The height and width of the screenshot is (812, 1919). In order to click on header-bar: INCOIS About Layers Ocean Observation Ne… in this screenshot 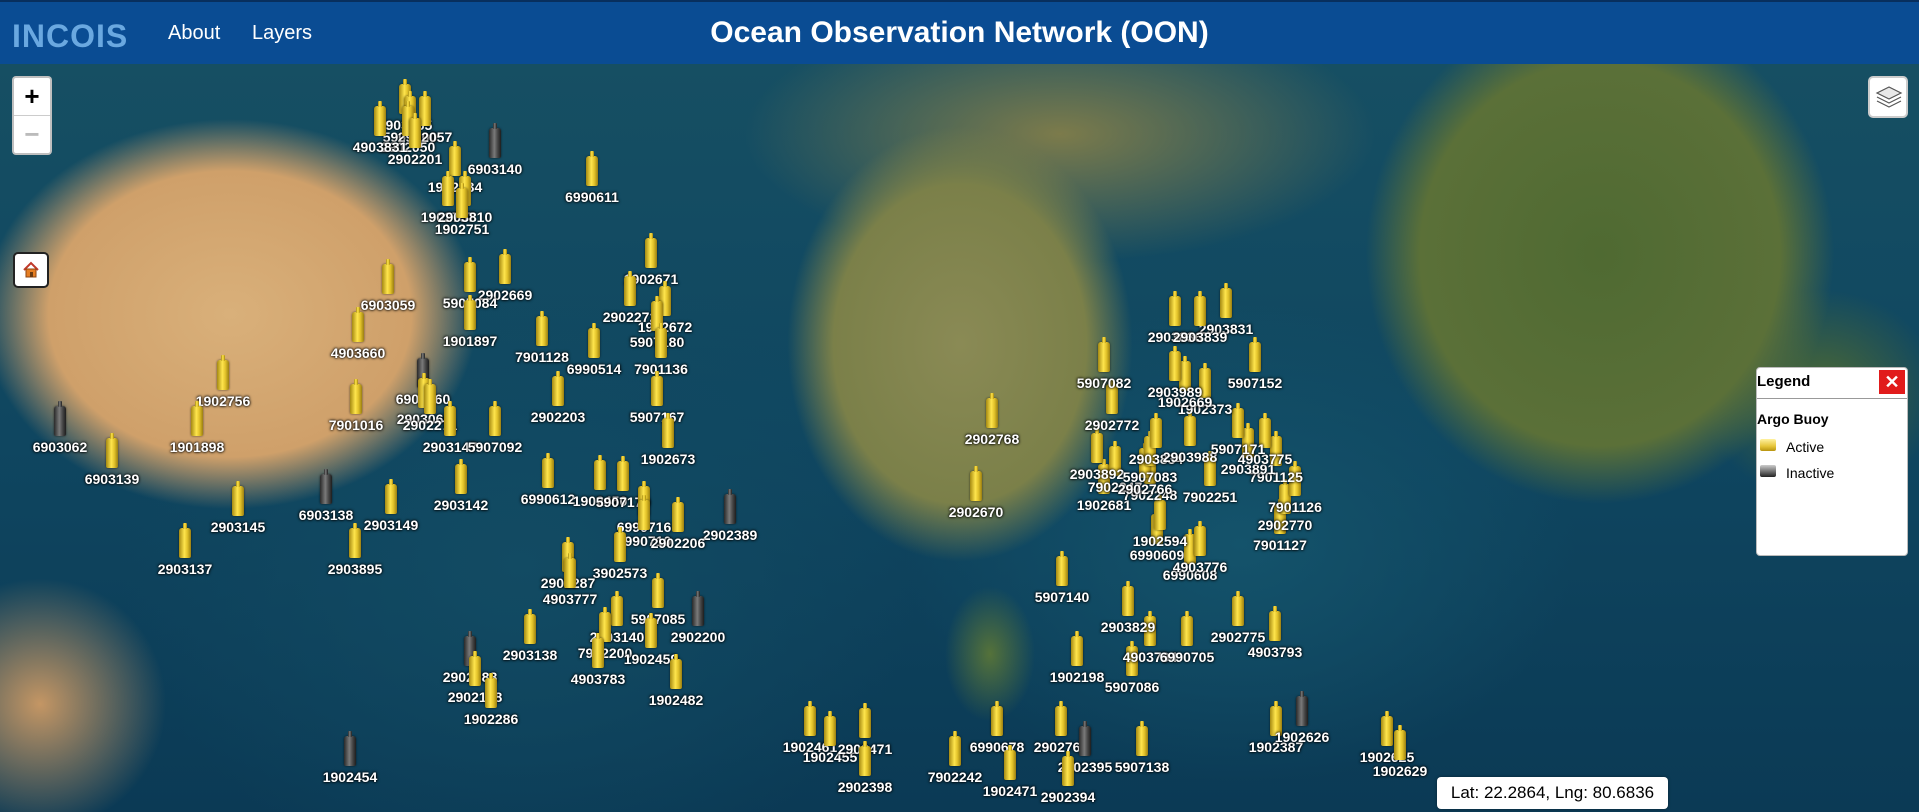, I will do `click(959, 32)`.